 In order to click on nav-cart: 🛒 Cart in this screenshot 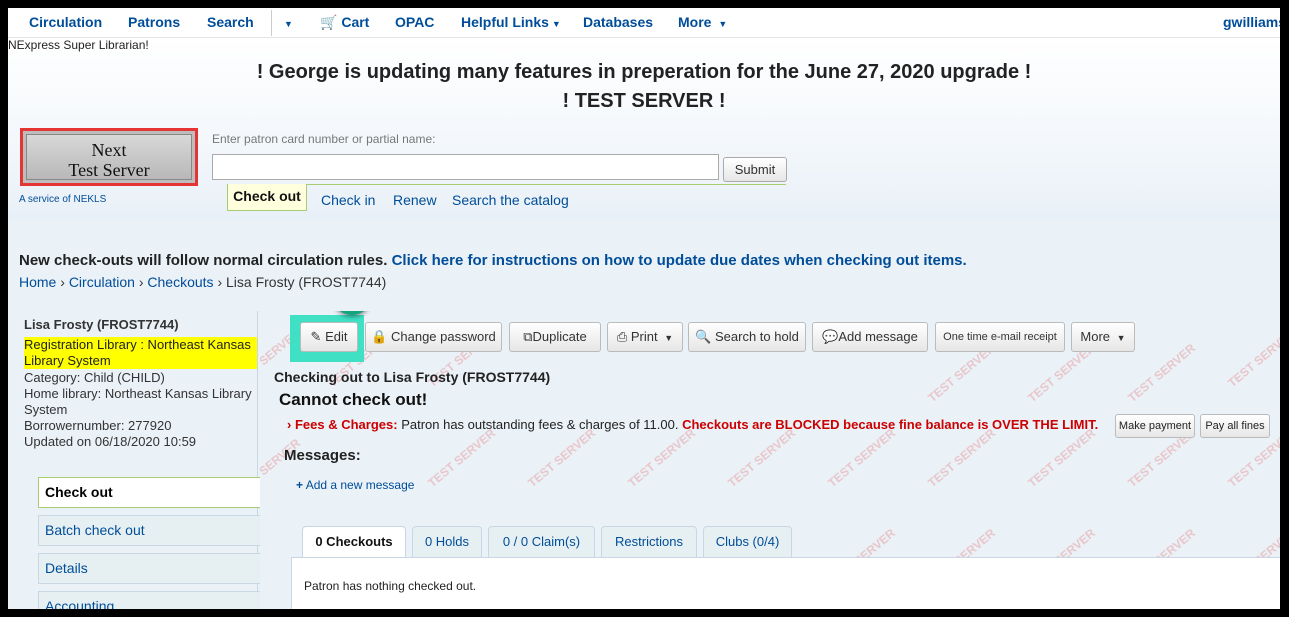, I will do `click(344, 22)`.